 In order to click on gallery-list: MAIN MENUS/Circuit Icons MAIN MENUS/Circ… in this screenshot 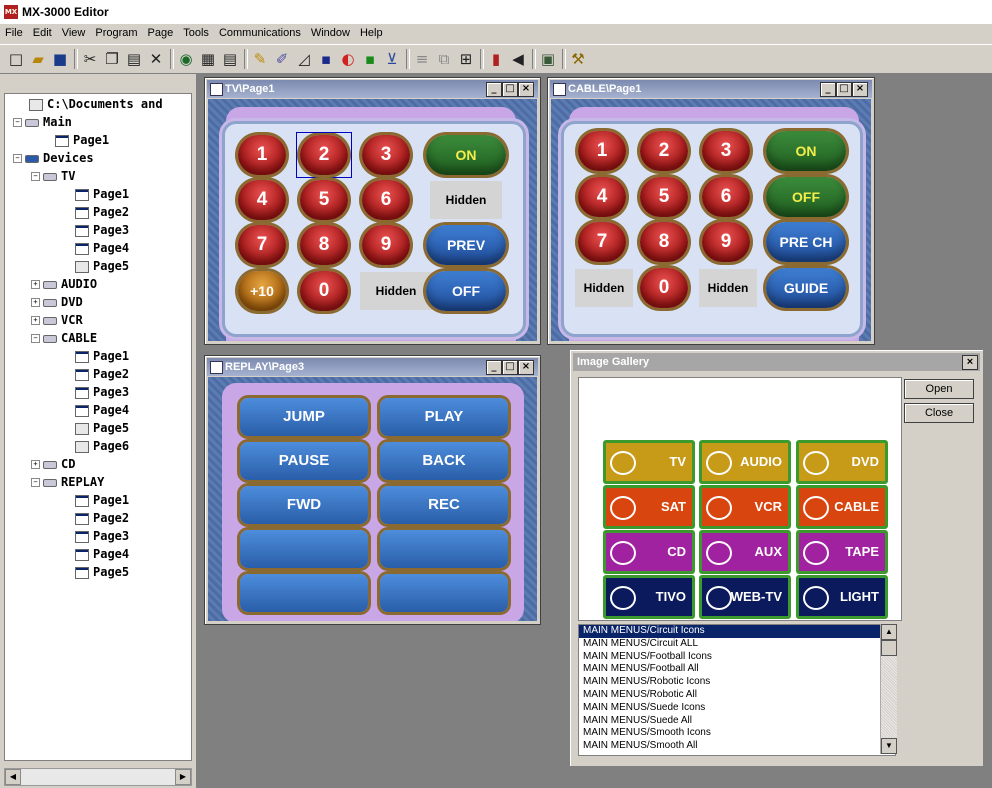, I will do `click(737, 690)`.